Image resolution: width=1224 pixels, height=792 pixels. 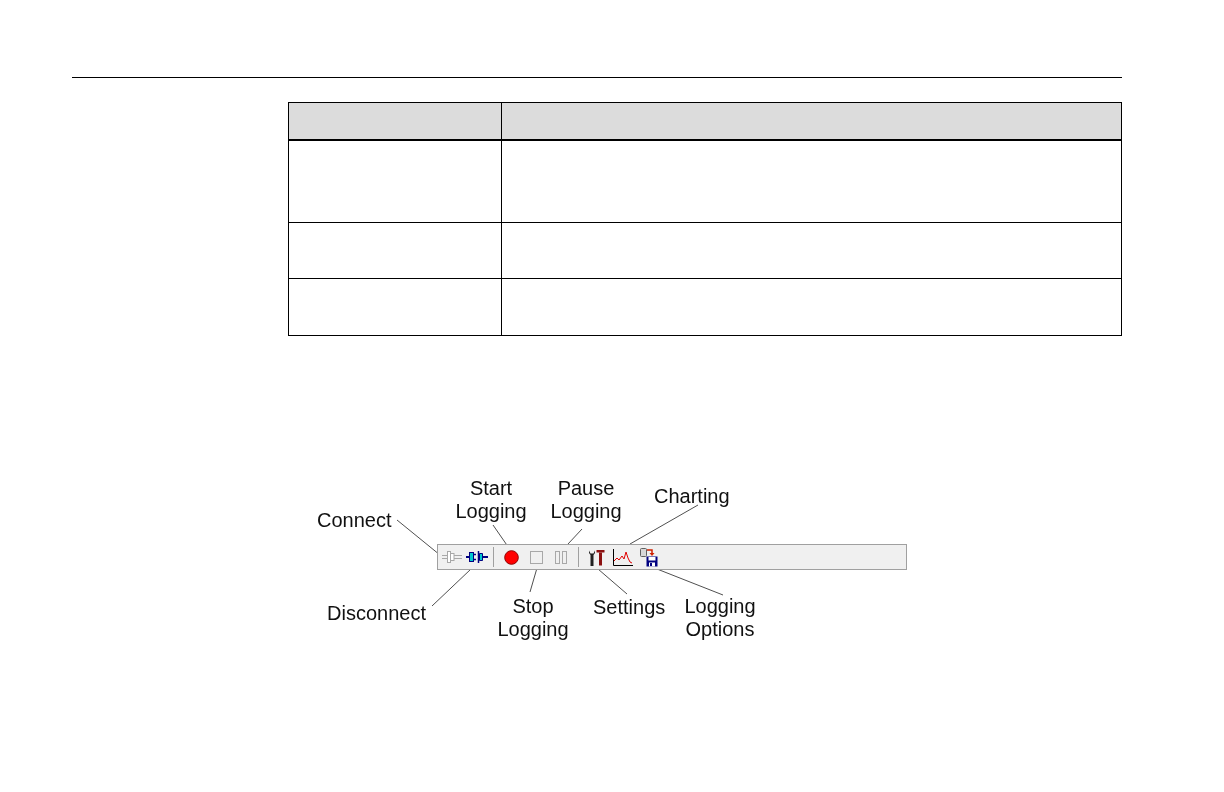 I want to click on callout-label: Disconnect, so click(x=376, y=613).